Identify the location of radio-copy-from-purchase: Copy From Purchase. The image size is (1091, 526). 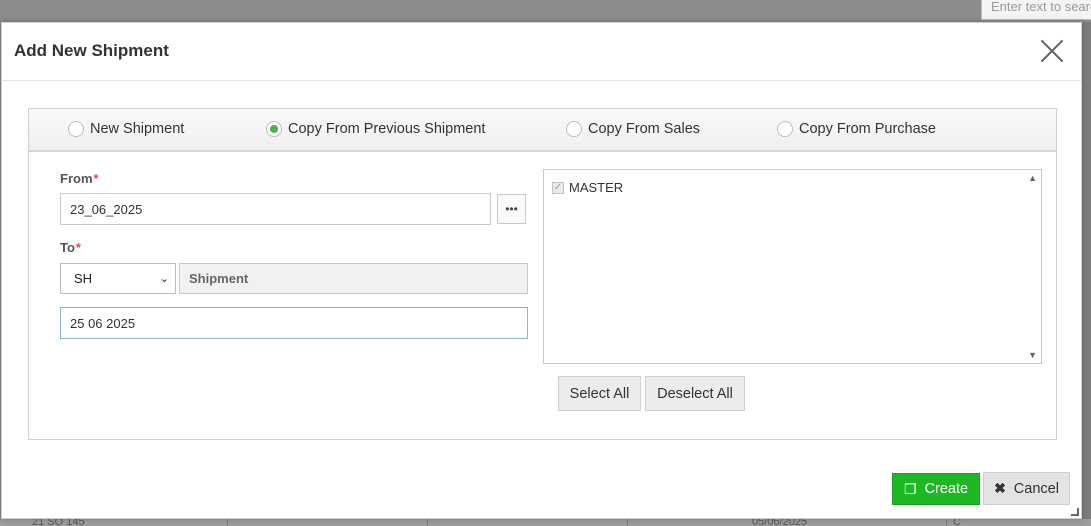
(856, 129).